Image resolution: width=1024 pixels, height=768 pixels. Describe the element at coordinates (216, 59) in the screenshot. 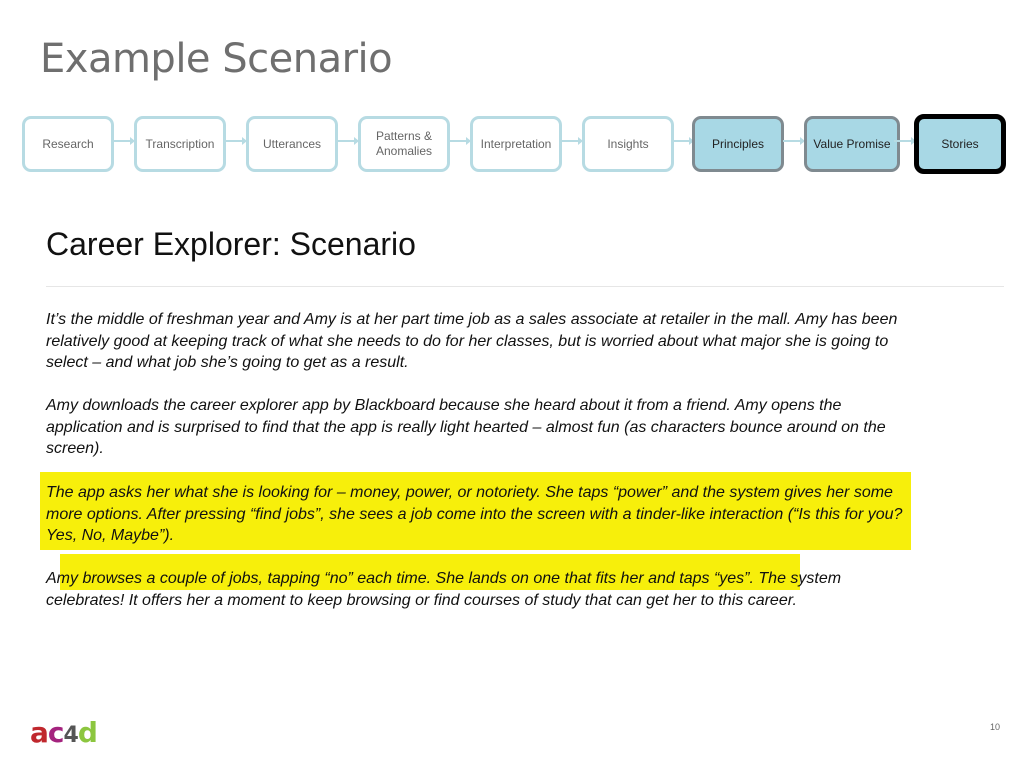

I see `slide-title: Example Scenario` at that location.